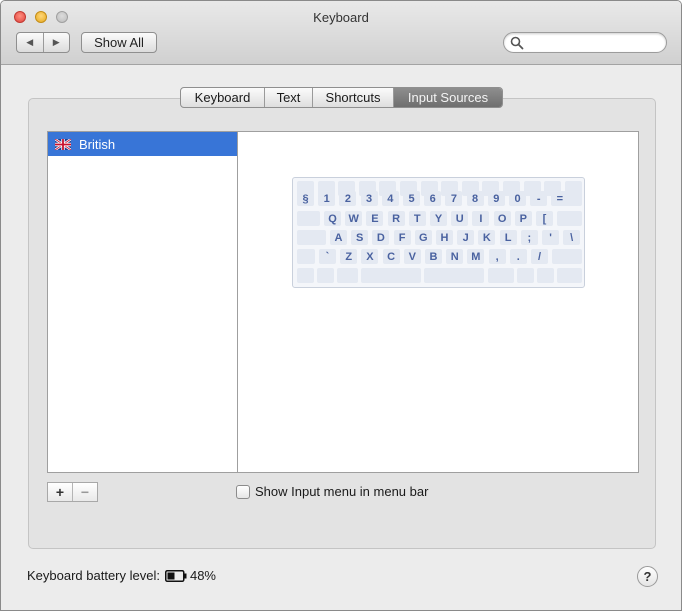  What do you see at coordinates (508, 237) in the screenshot?
I see `key-cap: L` at bounding box center [508, 237].